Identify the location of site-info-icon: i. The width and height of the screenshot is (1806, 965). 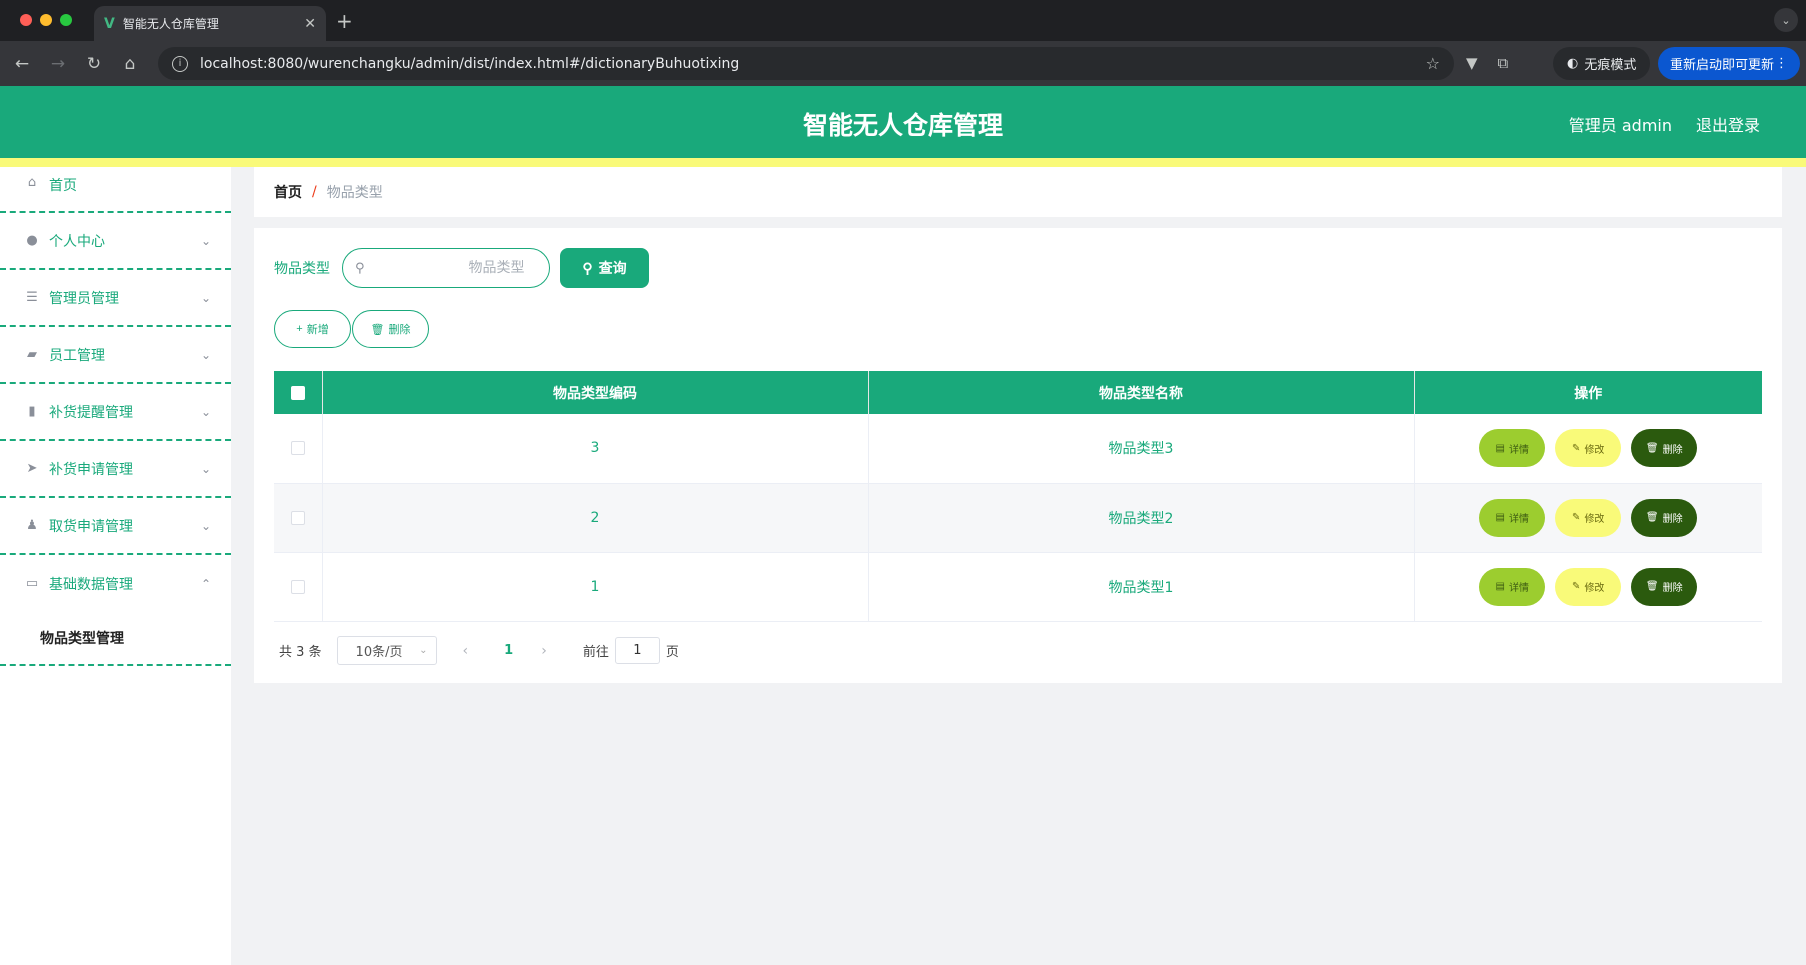
(180, 63).